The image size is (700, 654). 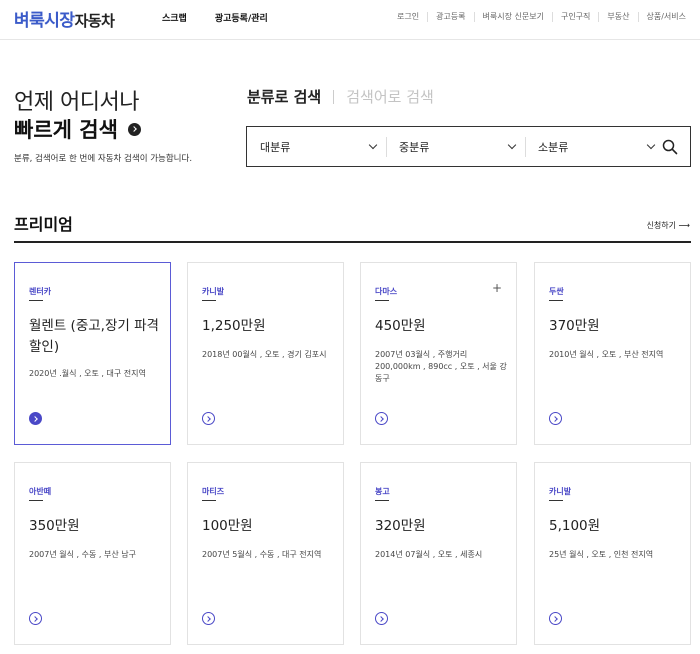 What do you see at coordinates (400, 326) in the screenshot?
I see `card-price: 450만원` at bounding box center [400, 326].